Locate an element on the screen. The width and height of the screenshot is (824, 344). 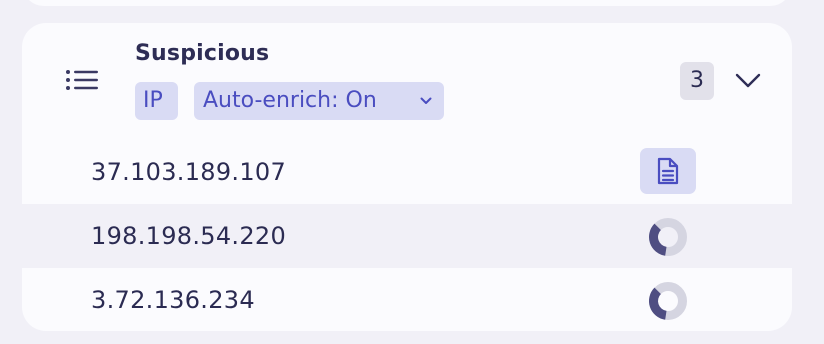
auto-enrich-dropdown: Auto-enrich: On is located at coordinates (319, 101).